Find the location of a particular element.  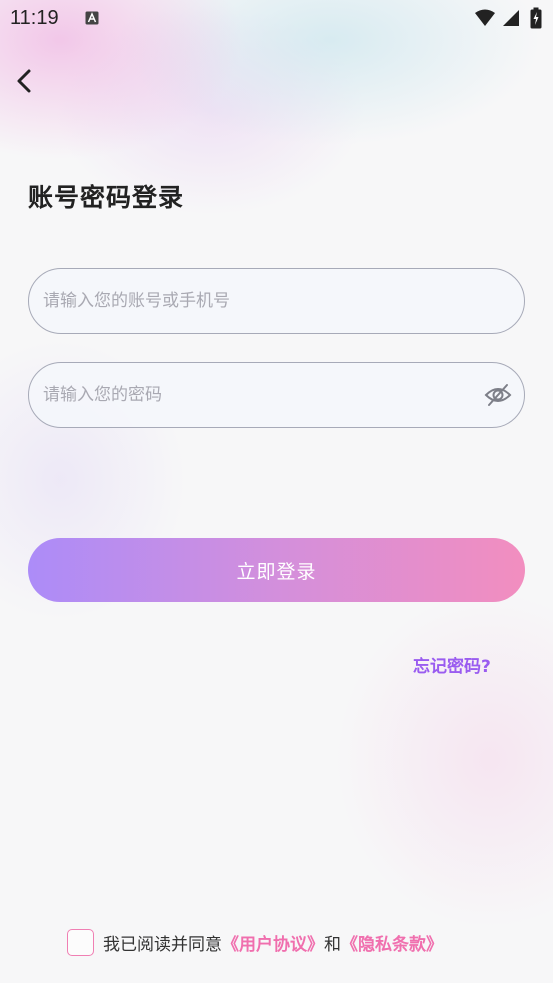

agreement-conjunction: 和 is located at coordinates (332, 944).